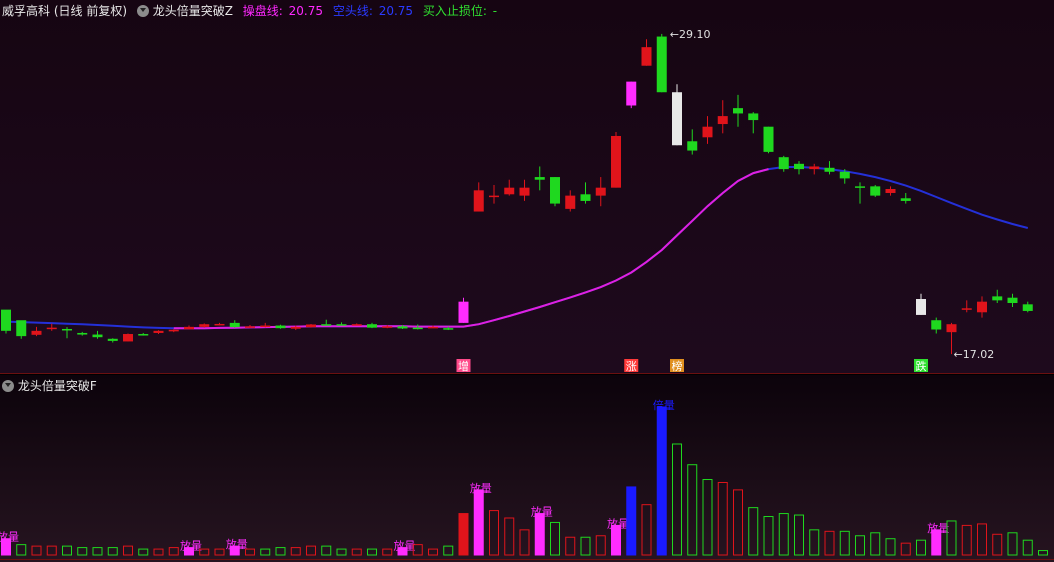  I want to click on signal-label: 涨, so click(631, 366).